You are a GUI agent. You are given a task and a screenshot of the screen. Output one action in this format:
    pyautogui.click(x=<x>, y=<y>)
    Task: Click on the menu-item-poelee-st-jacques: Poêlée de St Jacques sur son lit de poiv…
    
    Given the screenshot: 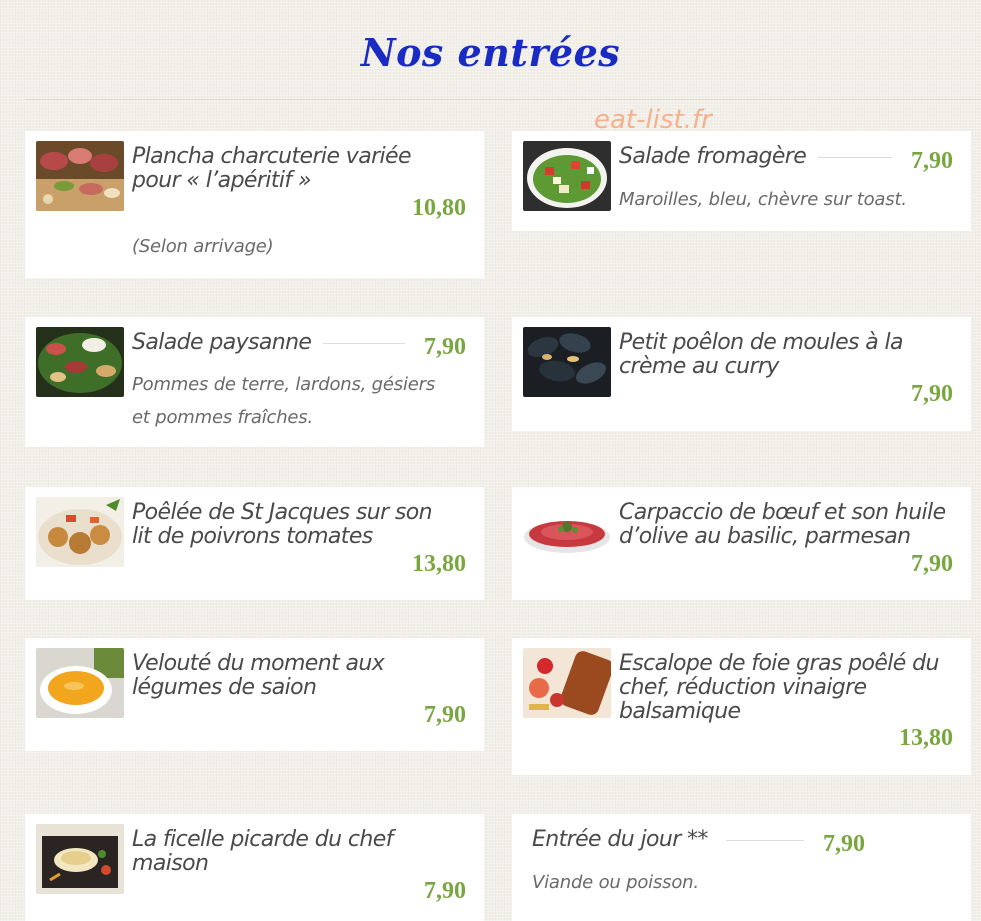 What is the action you would take?
    pyautogui.click(x=254, y=543)
    